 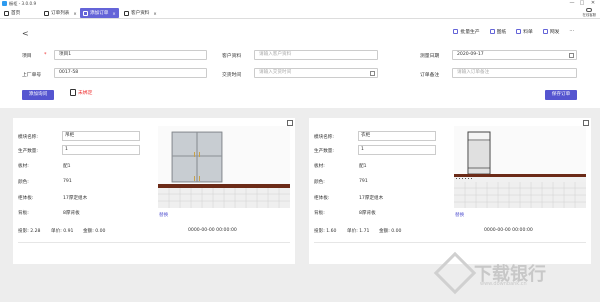 What do you see at coordinates (492, 31) in the screenshot?
I see `drawing-icon` at bounding box center [492, 31].